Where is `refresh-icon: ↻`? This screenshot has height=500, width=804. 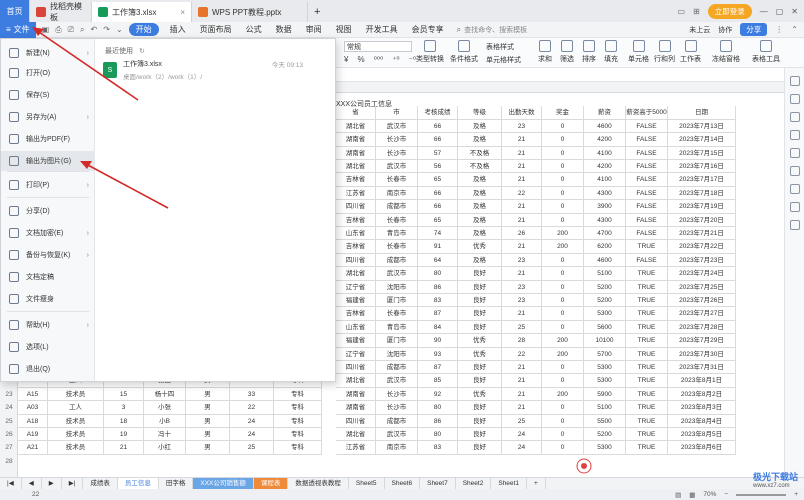
refresh-icon: ↻ is located at coordinates (142, 51).